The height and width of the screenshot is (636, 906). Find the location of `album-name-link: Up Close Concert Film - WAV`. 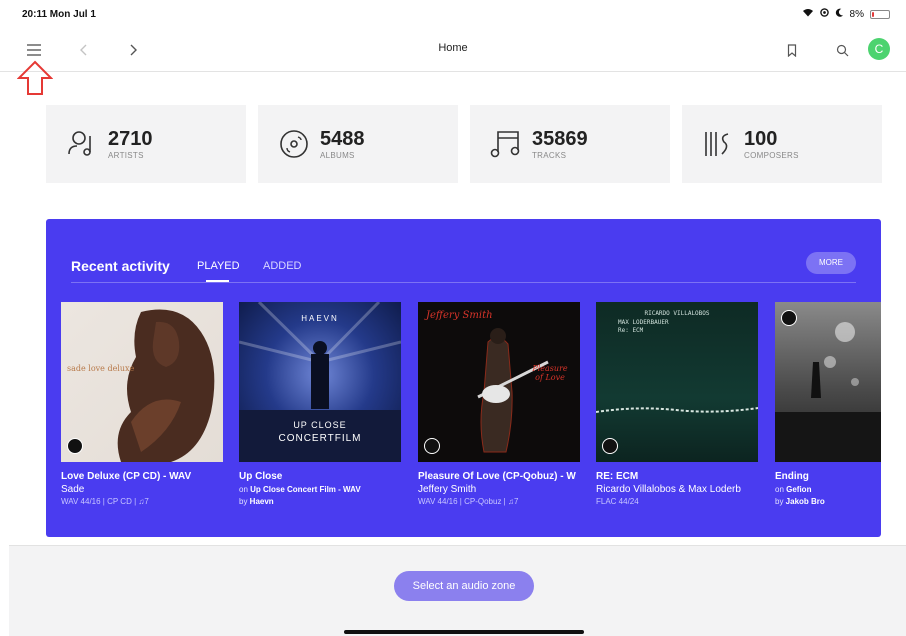

album-name-link: Up Close Concert Film - WAV is located at coordinates (305, 489).